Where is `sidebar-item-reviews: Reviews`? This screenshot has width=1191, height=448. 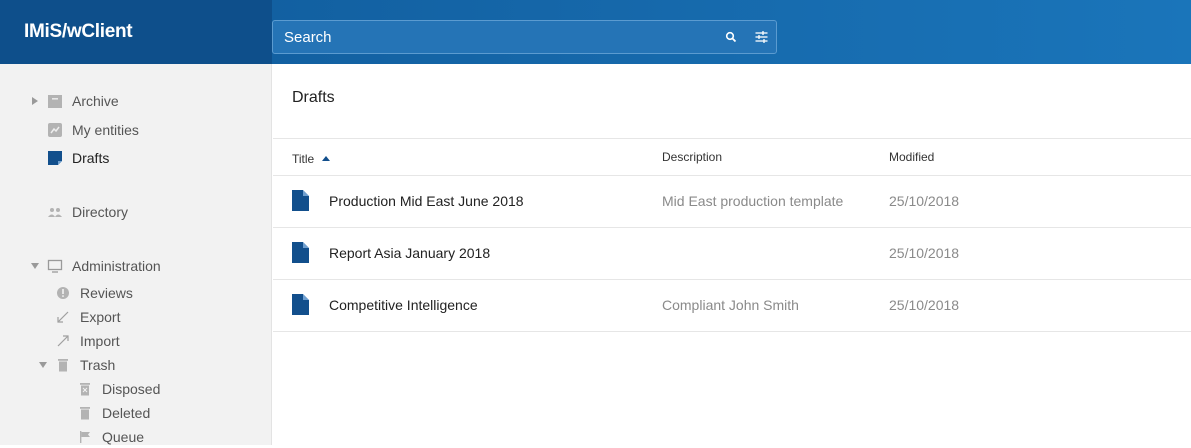
sidebar-item-reviews: Reviews is located at coordinates (93, 293).